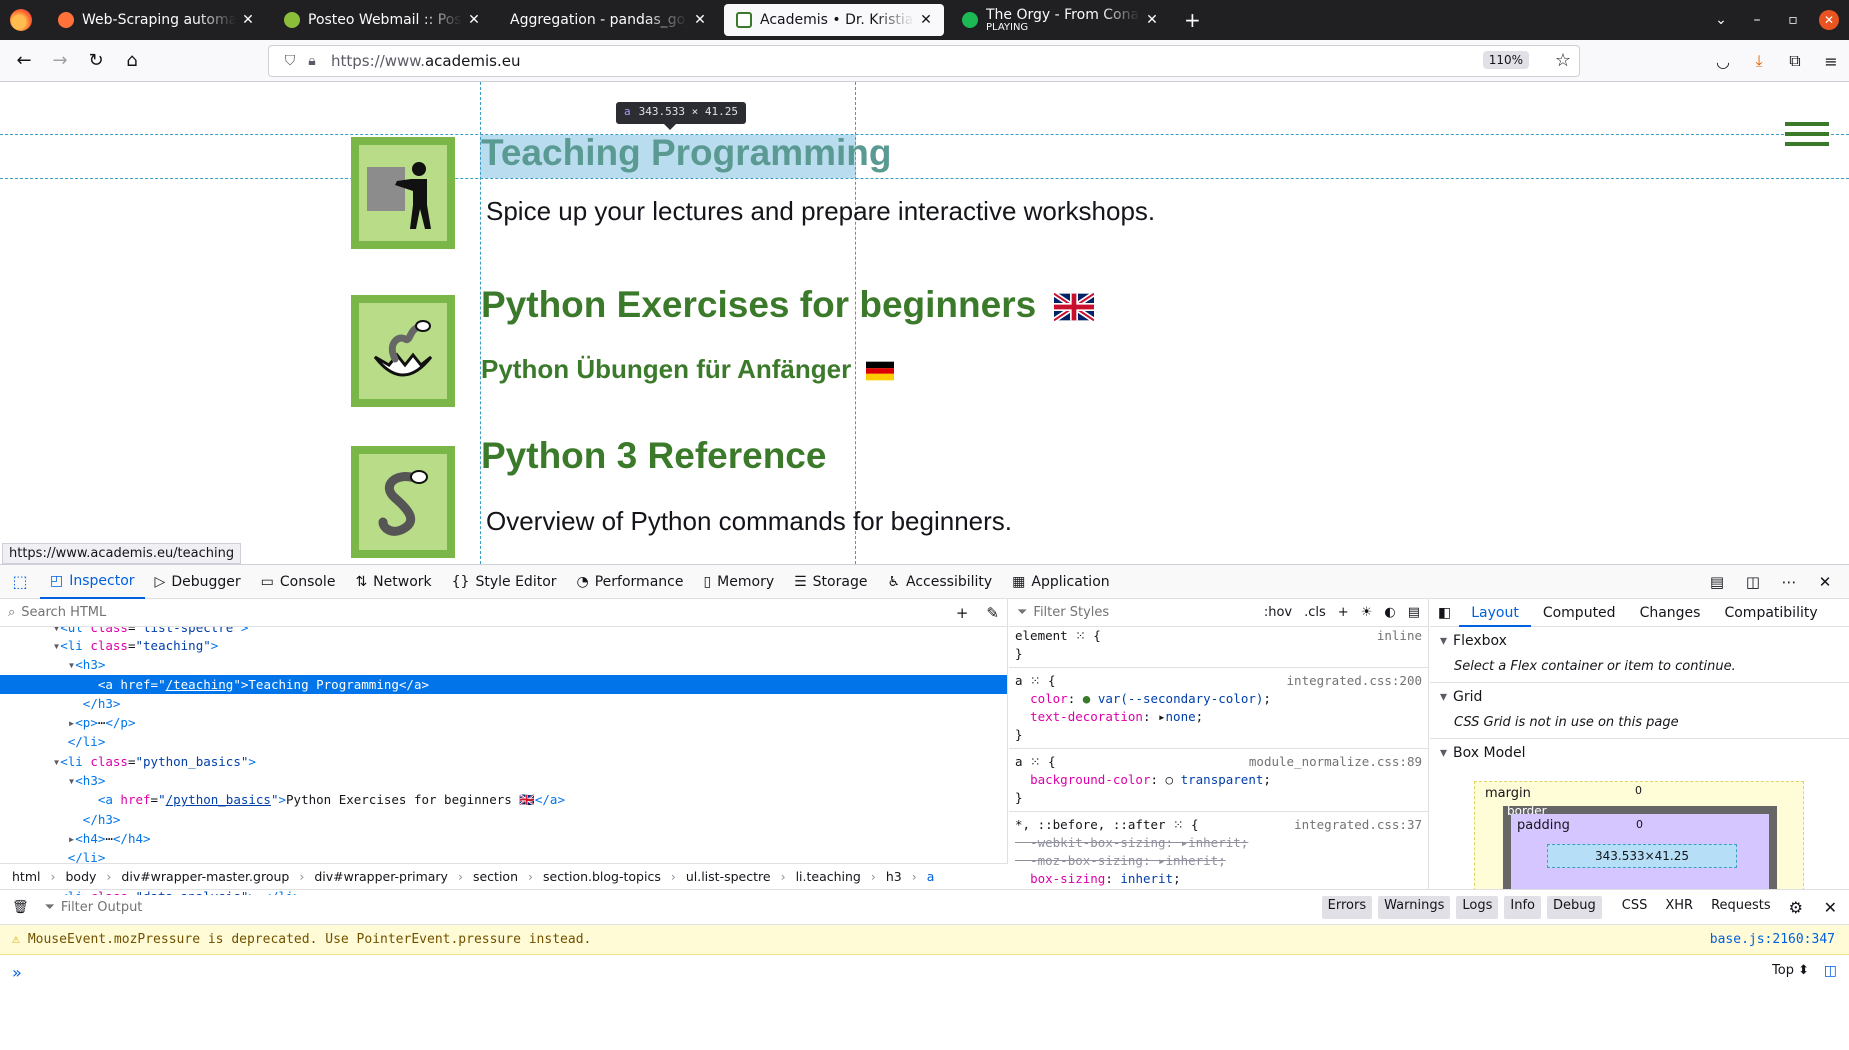  Describe the element at coordinates (393, 582) in the screenshot. I see `tab-network: ⇅ Network` at that location.